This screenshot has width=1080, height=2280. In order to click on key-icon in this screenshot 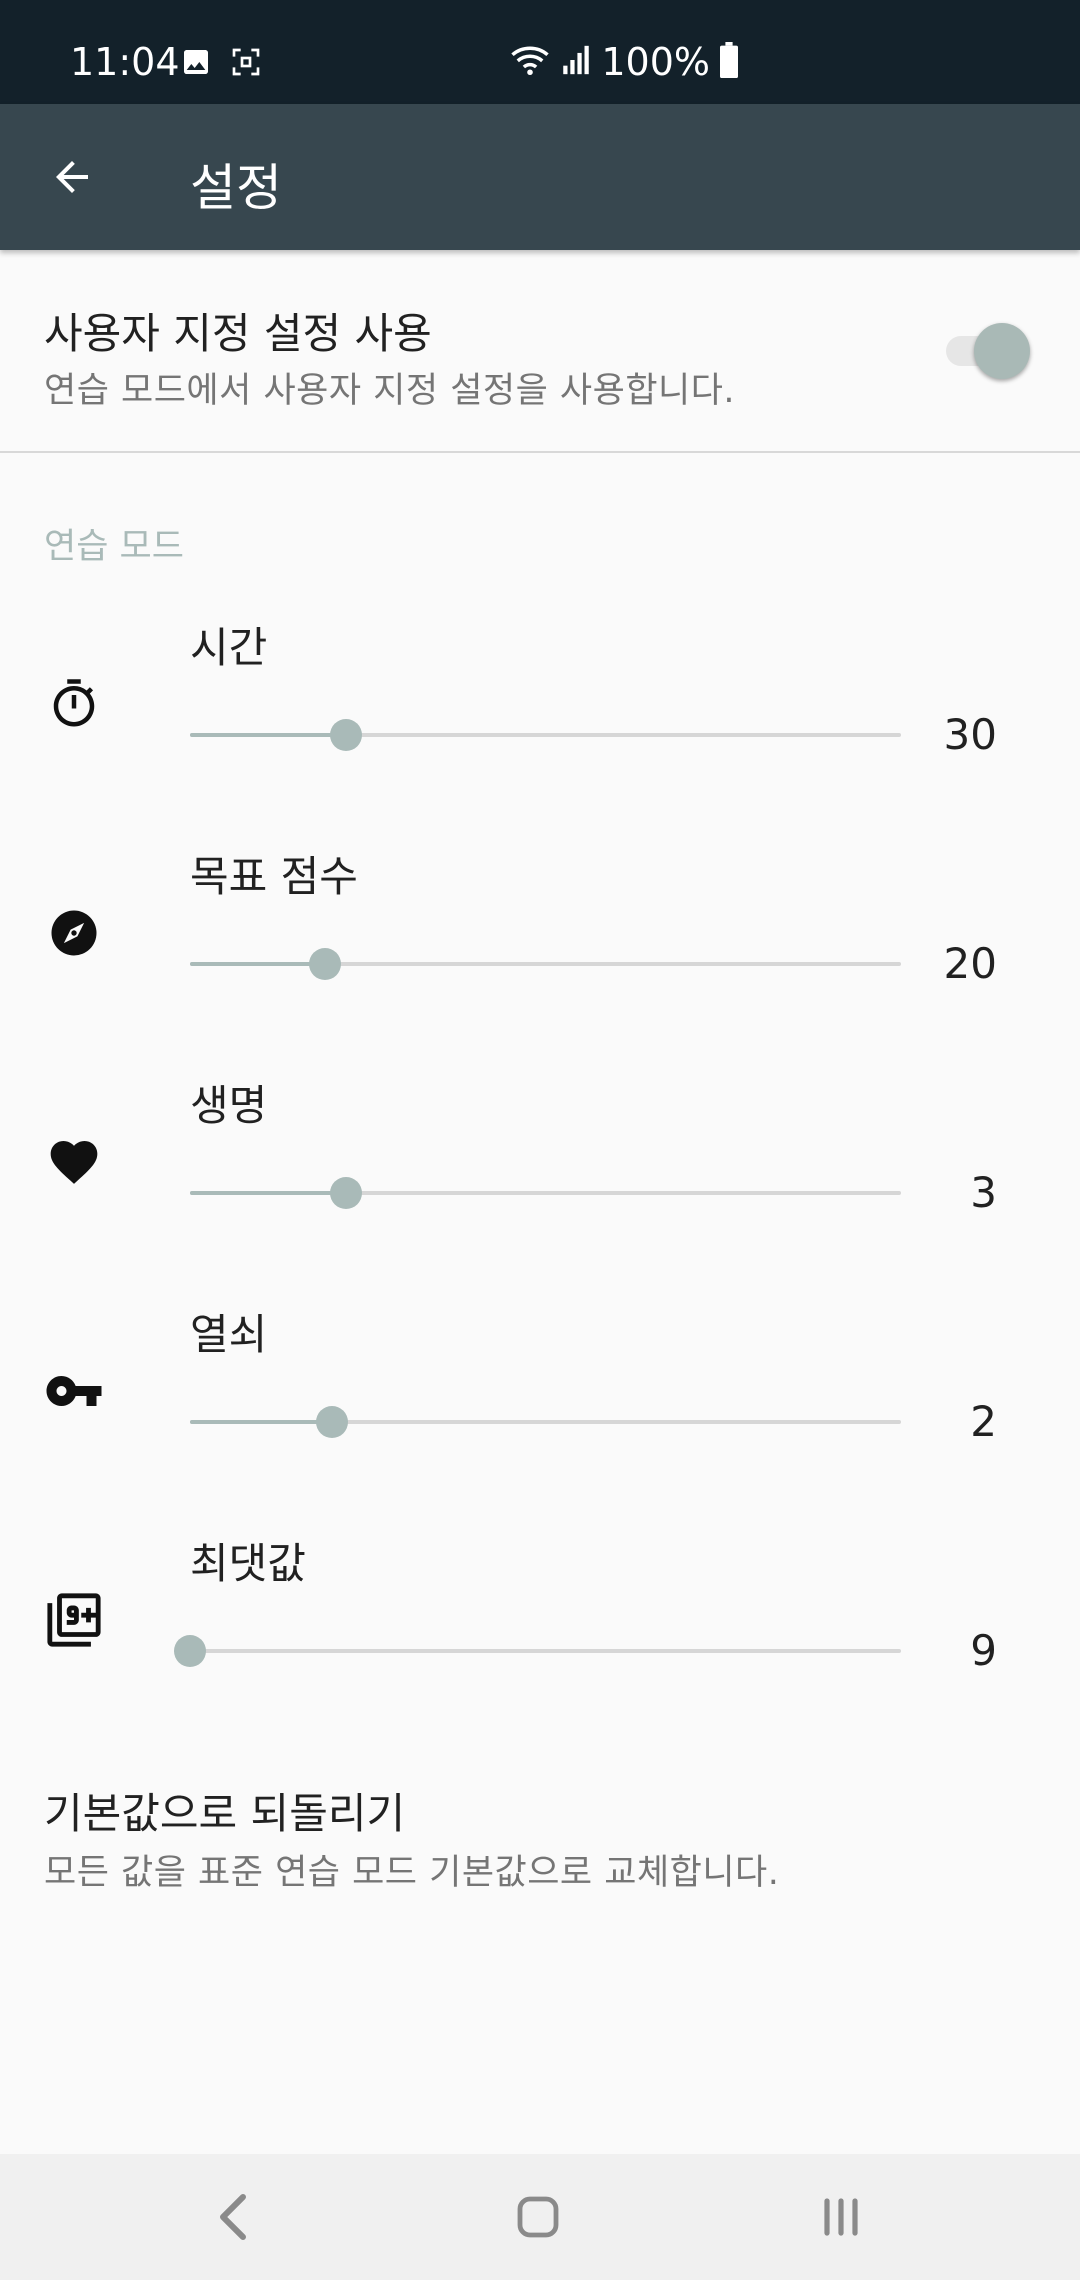, I will do `click(74, 1391)`.